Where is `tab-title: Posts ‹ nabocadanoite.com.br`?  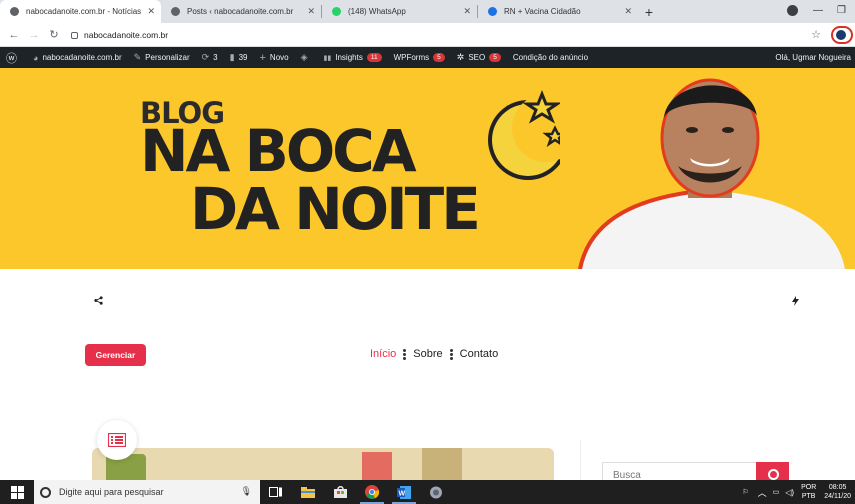 tab-title: Posts ‹ nabocadanoite.com.br is located at coordinates (240, 11).